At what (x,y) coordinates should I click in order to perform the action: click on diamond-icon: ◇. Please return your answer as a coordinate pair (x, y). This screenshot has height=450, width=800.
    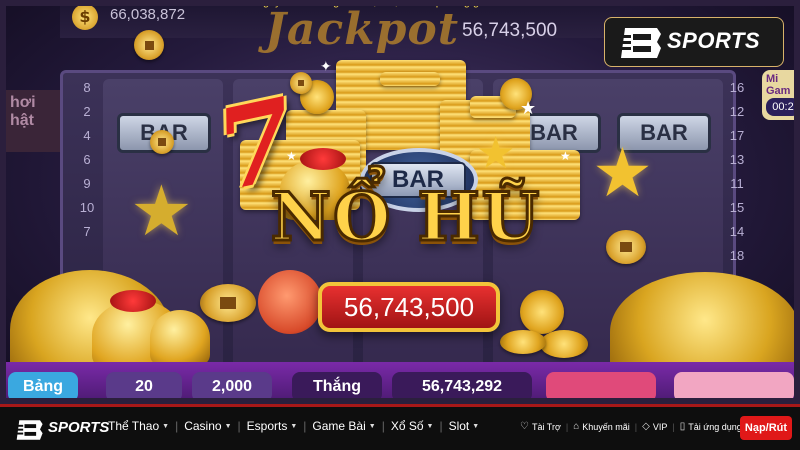
    Looking at the image, I should click on (646, 426).